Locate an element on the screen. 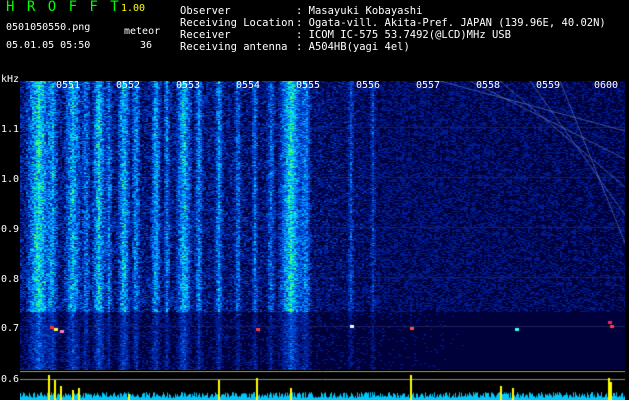 Image resolution: width=629 pixels, height=400 pixels. observer-label: Observer is located at coordinates (205, 11).